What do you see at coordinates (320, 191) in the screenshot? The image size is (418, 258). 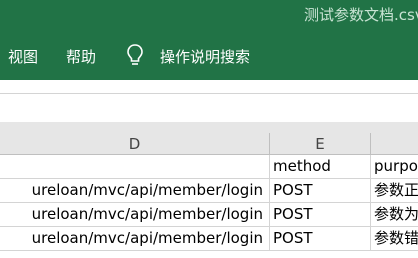 I see `cell-e2: POST` at bounding box center [320, 191].